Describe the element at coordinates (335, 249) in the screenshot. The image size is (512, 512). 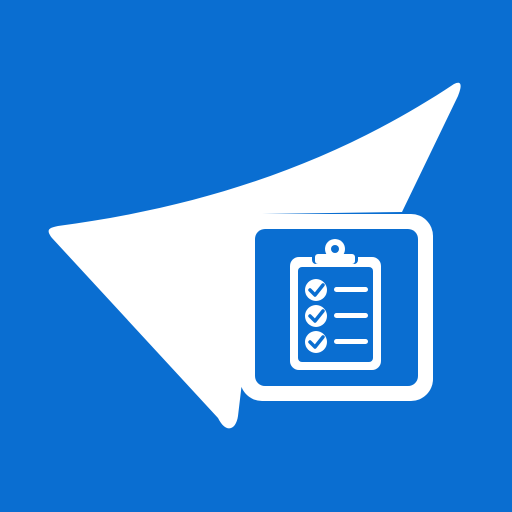
I see `clipboard-clip-hole` at that location.